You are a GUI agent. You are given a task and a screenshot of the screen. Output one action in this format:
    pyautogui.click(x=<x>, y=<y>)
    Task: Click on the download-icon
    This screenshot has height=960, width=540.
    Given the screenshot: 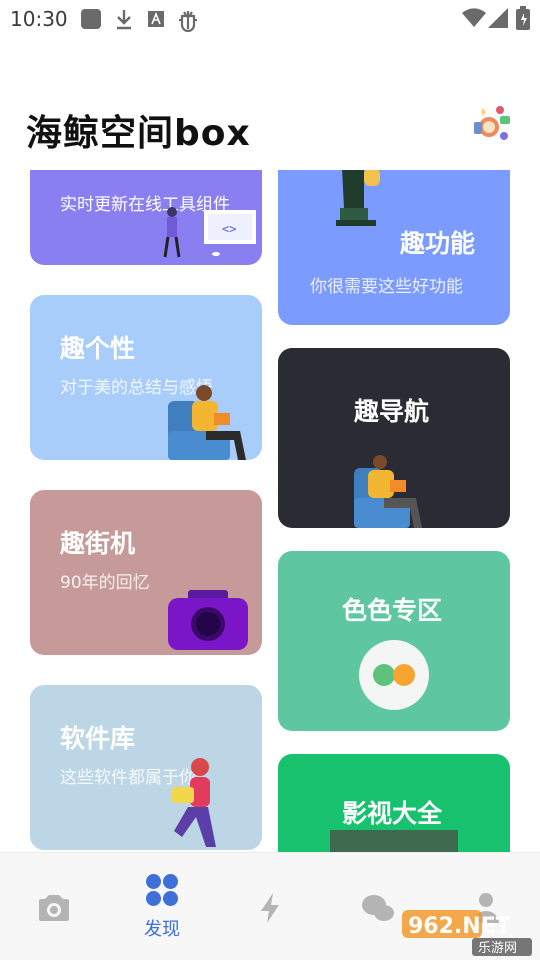 What is the action you would take?
    pyautogui.click(x=124, y=20)
    